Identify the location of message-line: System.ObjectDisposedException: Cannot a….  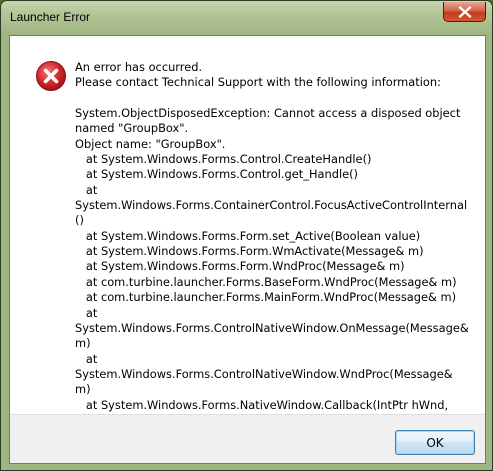
(268, 113).